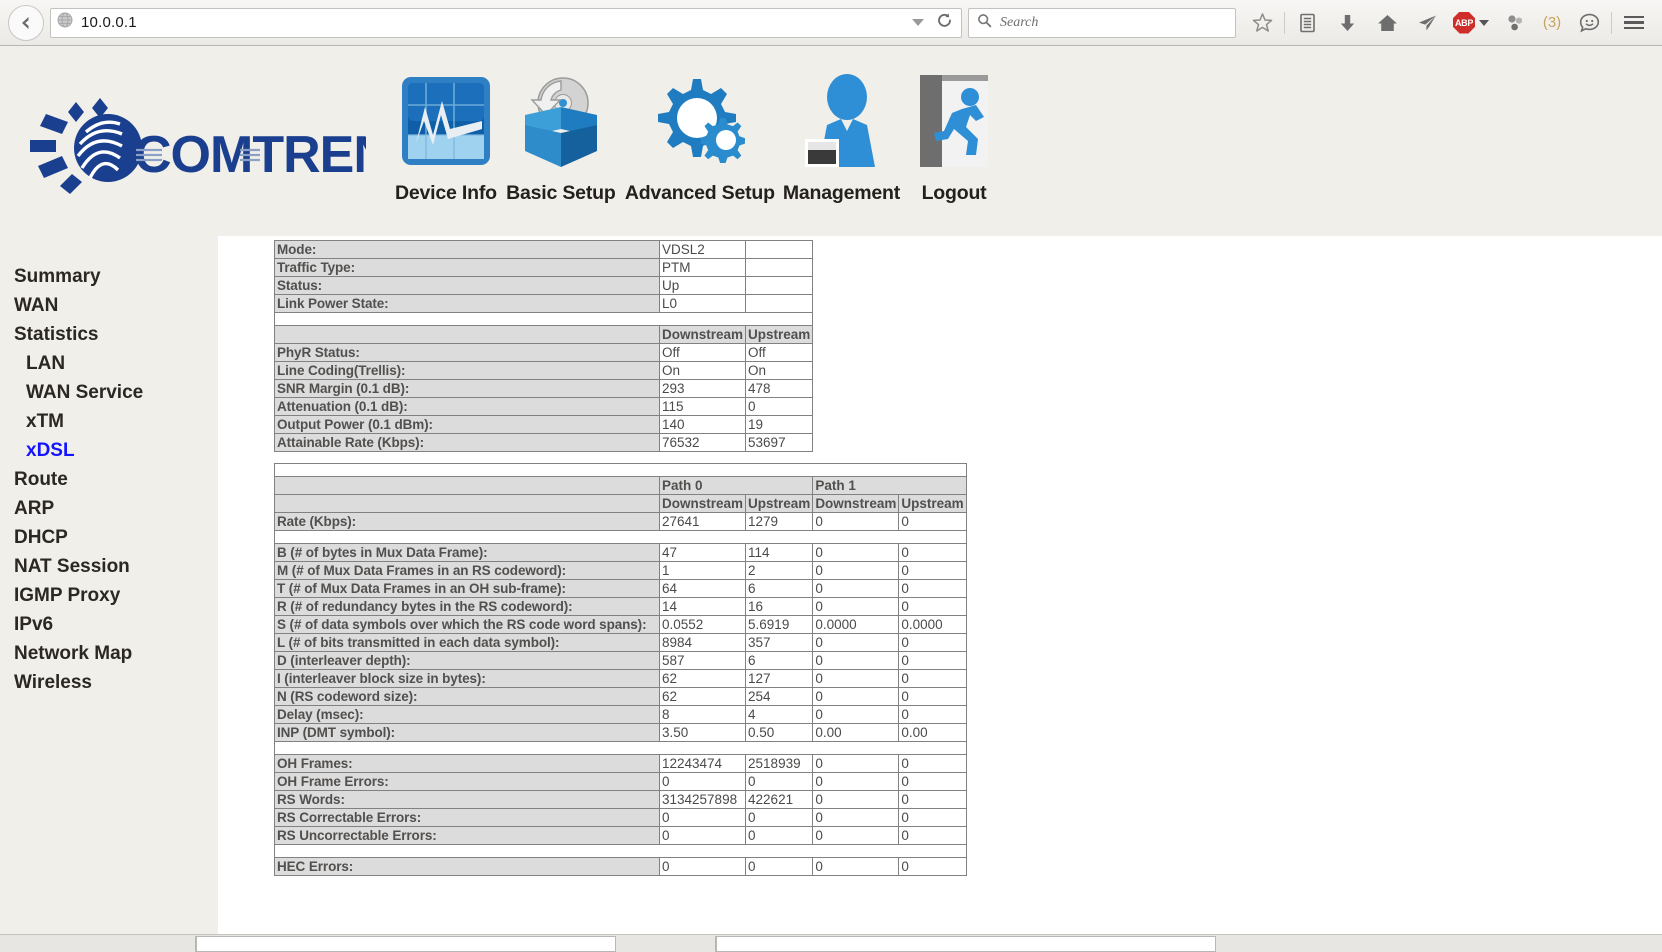  Describe the element at coordinates (109, 624) in the screenshot. I see `sidebar-item-ipv6: IPv6` at that location.